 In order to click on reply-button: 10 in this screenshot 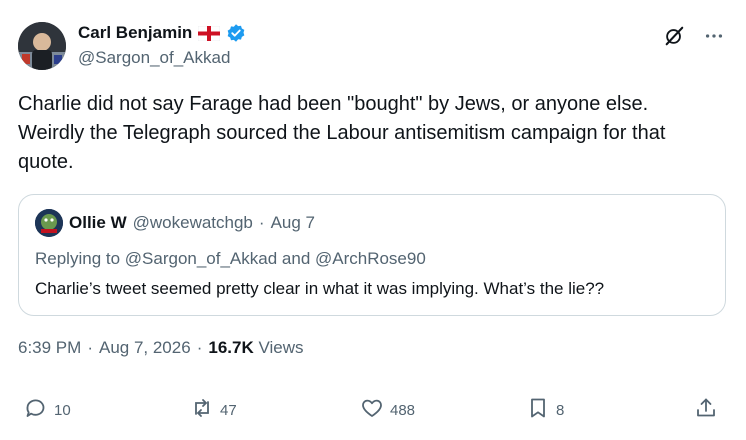, I will do `click(47, 410)`.